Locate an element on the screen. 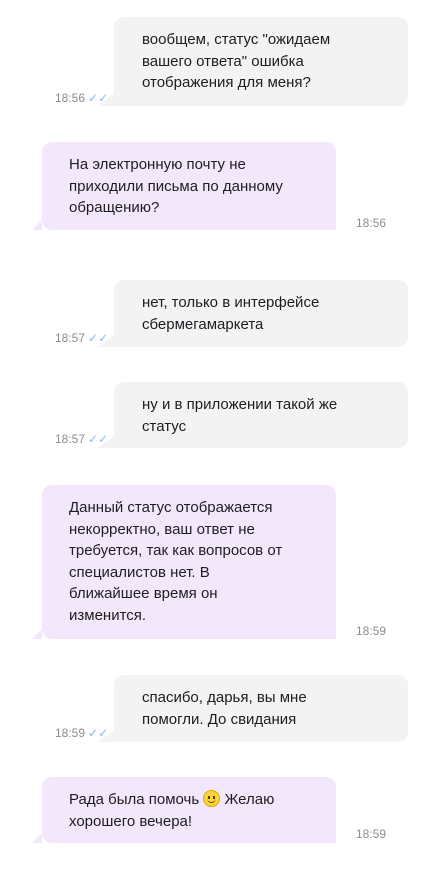 This screenshot has height=883, width=435. message-line: спасибо, дарья, вы мне is located at coordinates (224, 697).